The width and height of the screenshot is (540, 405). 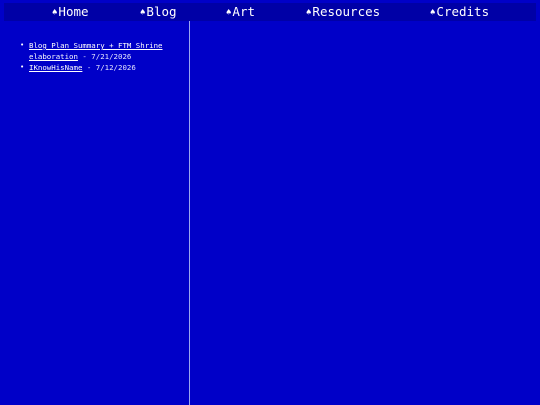 I want to click on post-link: IKnowHisName, so click(x=55, y=67).